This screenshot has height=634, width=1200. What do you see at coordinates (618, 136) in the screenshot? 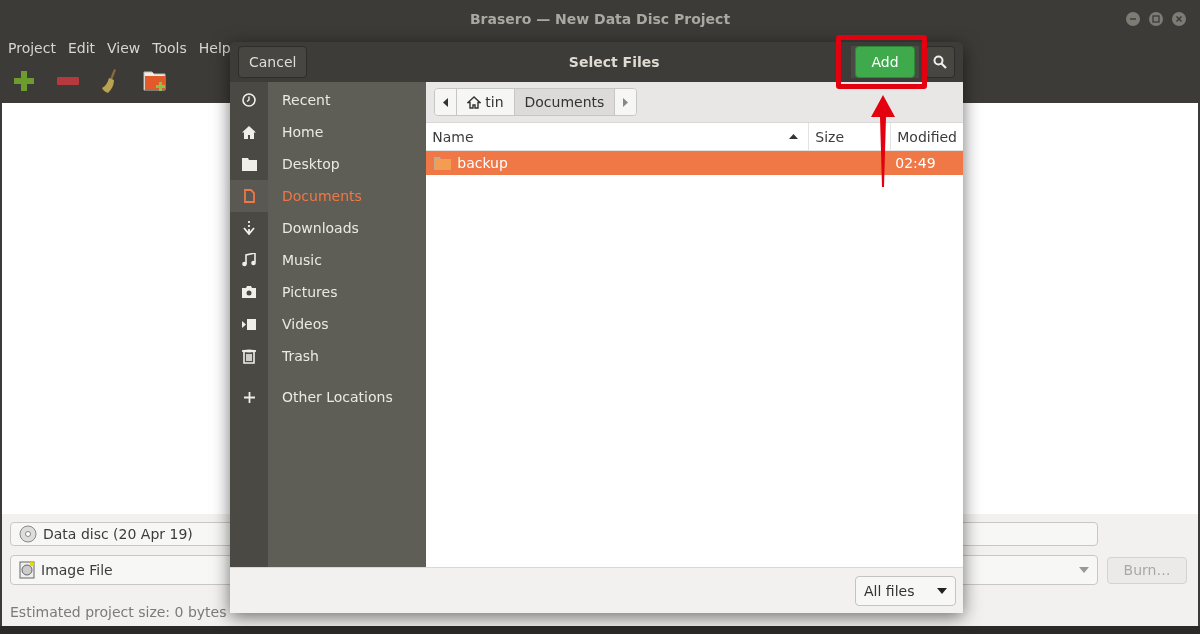
I see `column-header: Name` at bounding box center [618, 136].